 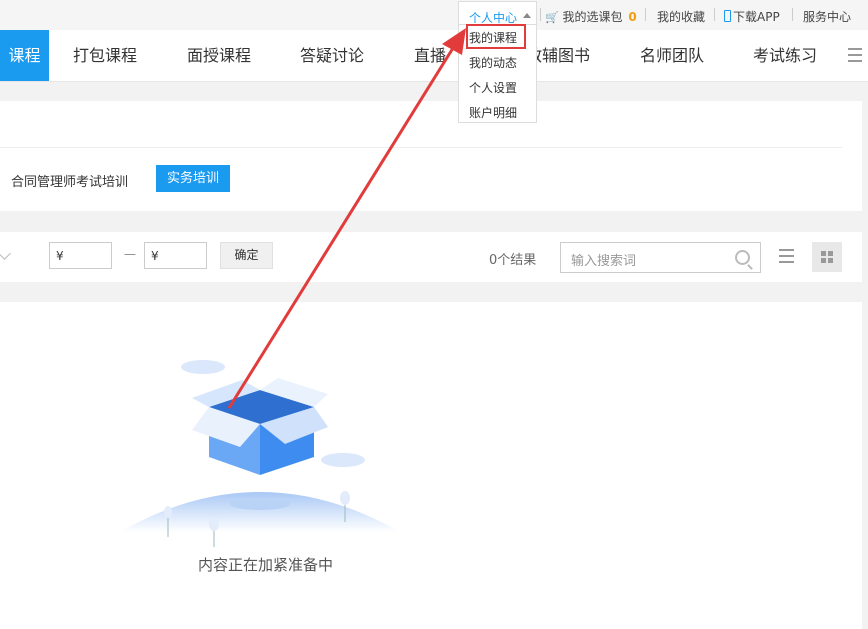 I want to click on nav-item-offline: 面授课程, so click(x=219, y=55).